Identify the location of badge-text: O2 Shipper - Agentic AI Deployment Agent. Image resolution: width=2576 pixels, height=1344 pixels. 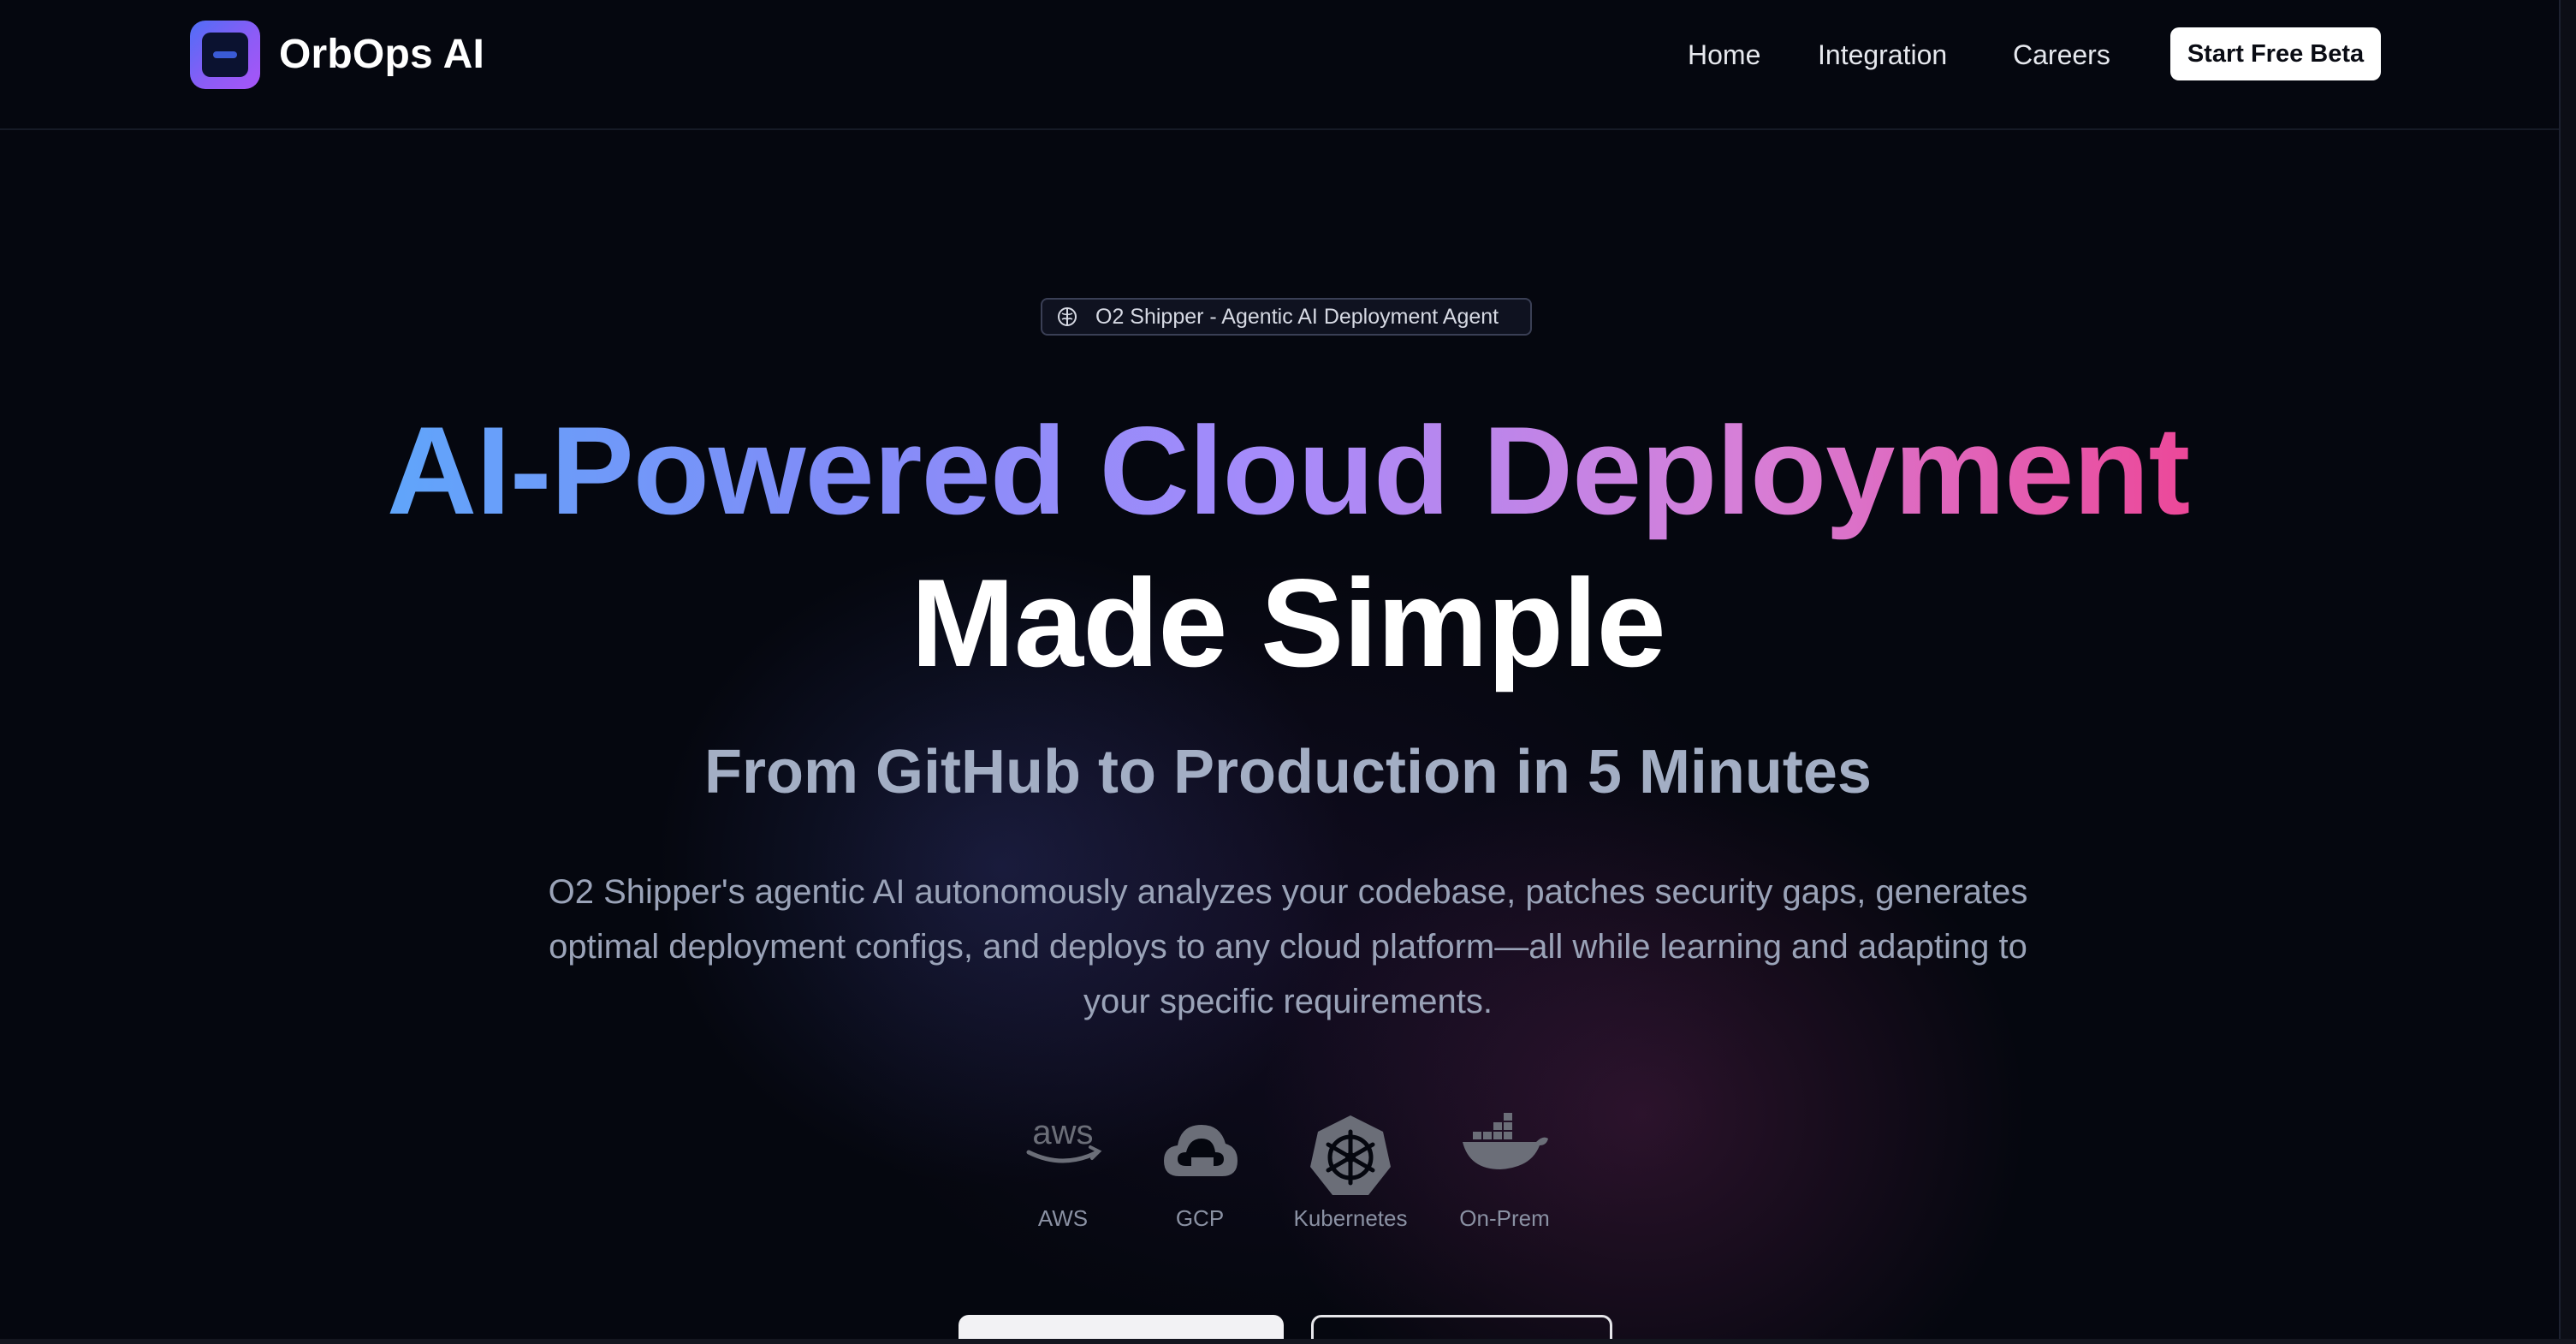
(1297, 316).